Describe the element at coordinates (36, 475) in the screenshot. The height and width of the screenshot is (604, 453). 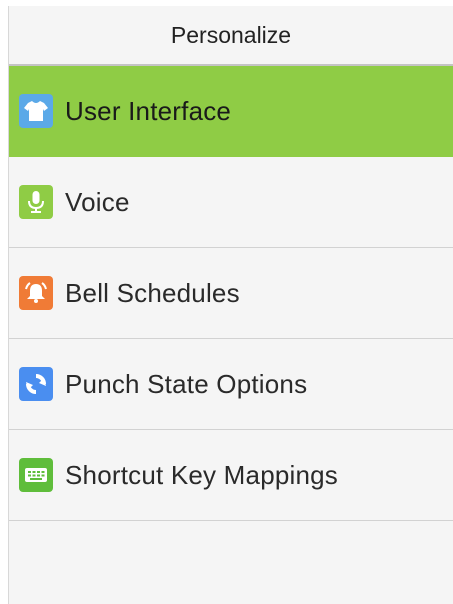
I see `keyboard-icon` at that location.